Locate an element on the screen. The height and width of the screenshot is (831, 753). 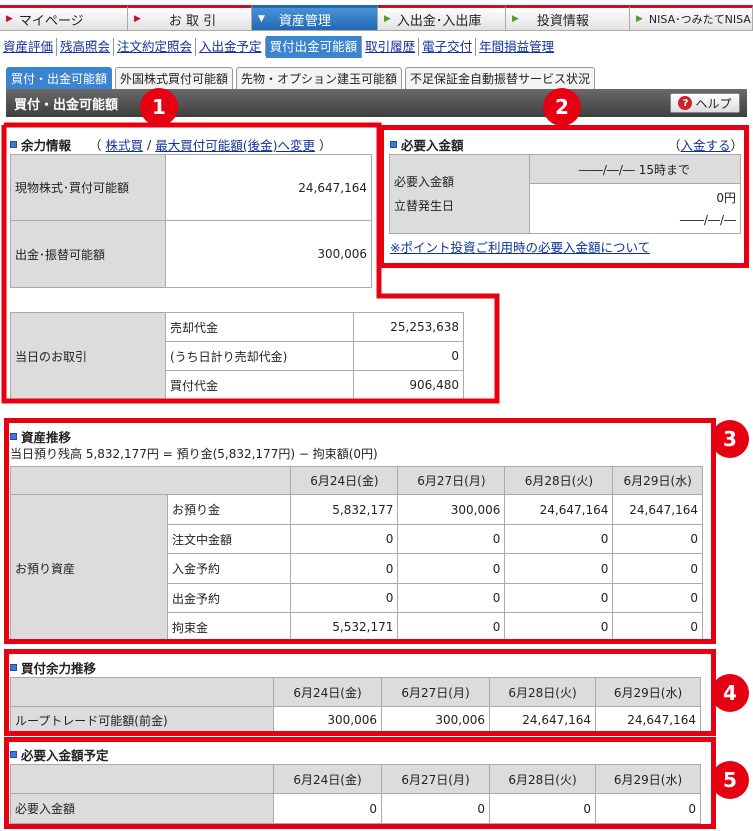
nav-tab-info: ▶ 投資情報 is located at coordinates (568, 18).